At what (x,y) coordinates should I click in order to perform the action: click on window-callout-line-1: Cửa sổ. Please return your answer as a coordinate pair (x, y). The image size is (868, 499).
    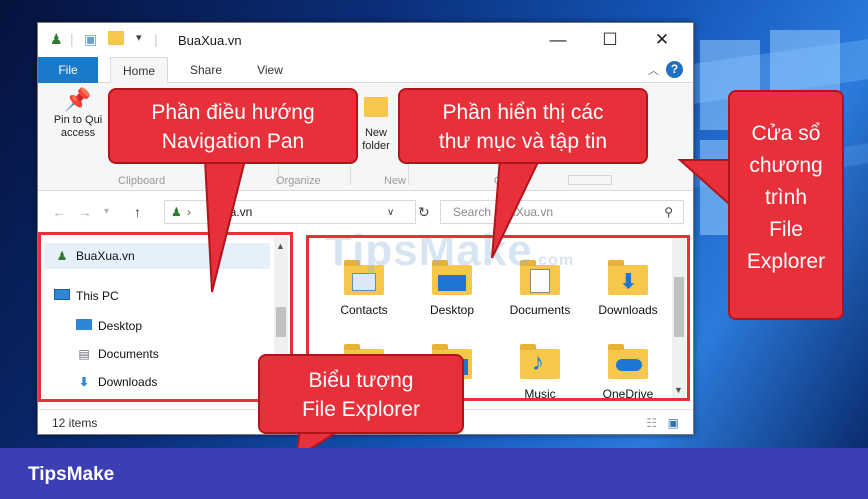
    Looking at the image, I should click on (786, 133).